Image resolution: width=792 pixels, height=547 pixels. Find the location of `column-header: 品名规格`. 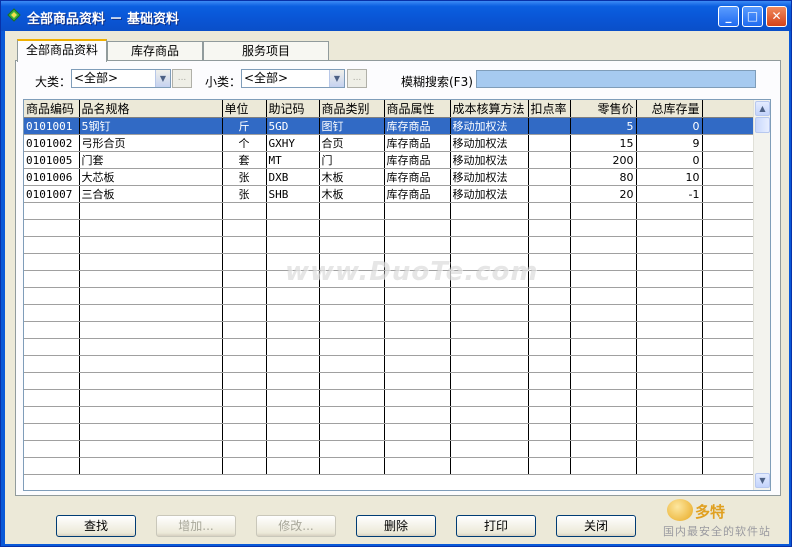

column-header: 品名规格 is located at coordinates (151, 109).